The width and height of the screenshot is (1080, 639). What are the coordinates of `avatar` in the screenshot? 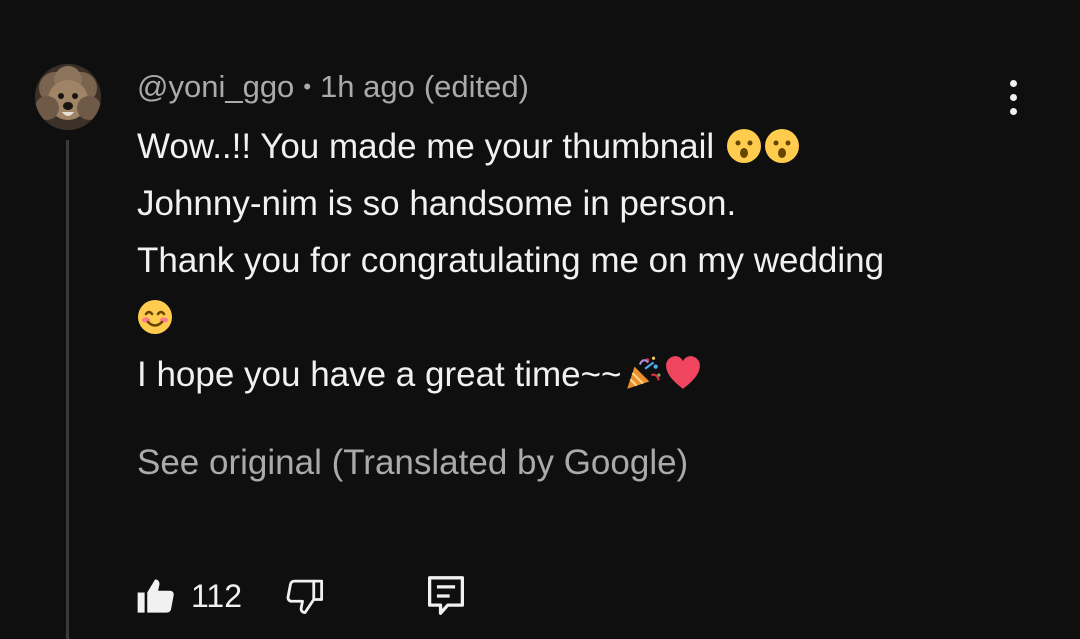 It's located at (68, 97).